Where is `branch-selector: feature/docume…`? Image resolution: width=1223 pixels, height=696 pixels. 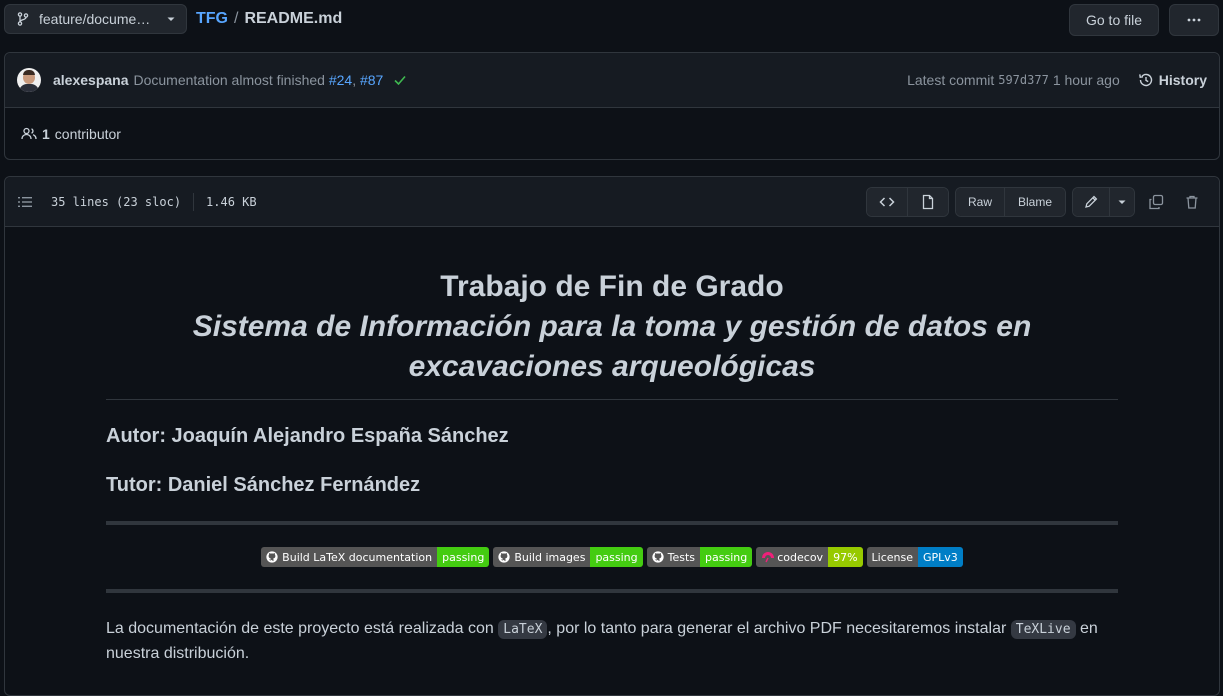 branch-selector: feature/docume… is located at coordinates (95, 19).